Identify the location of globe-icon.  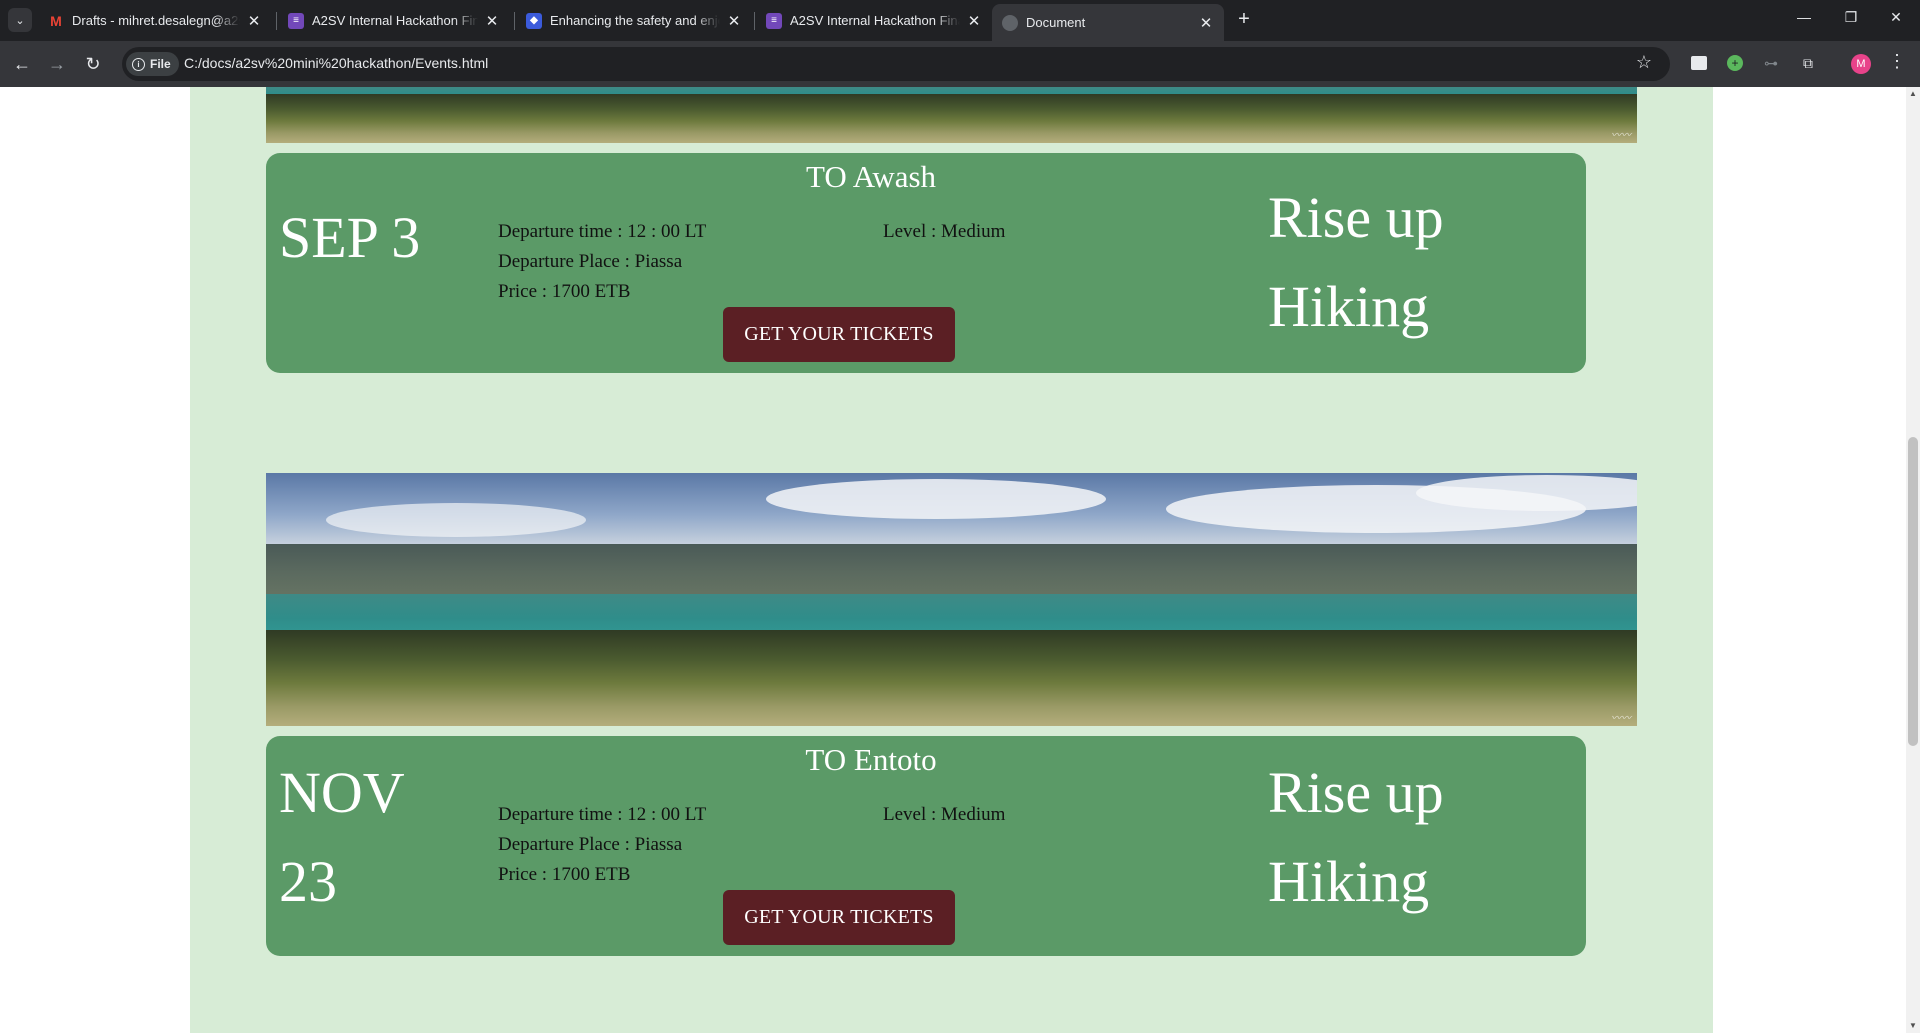
(1010, 22).